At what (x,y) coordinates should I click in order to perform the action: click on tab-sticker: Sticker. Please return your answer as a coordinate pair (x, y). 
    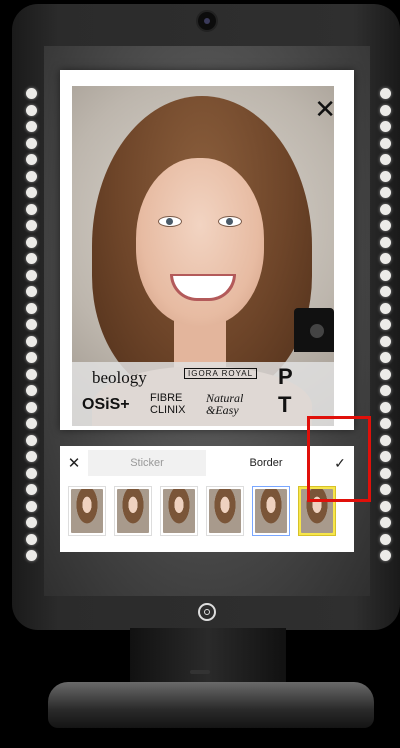
    Looking at the image, I should click on (147, 463).